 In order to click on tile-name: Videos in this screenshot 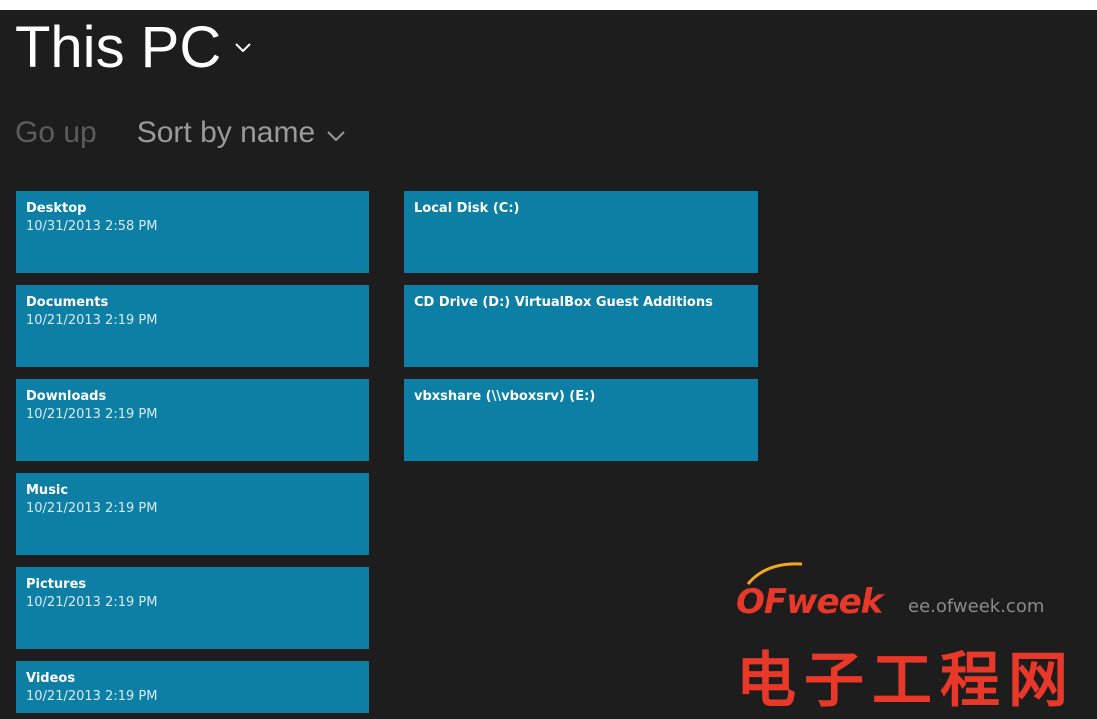, I will do `click(51, 678)`.